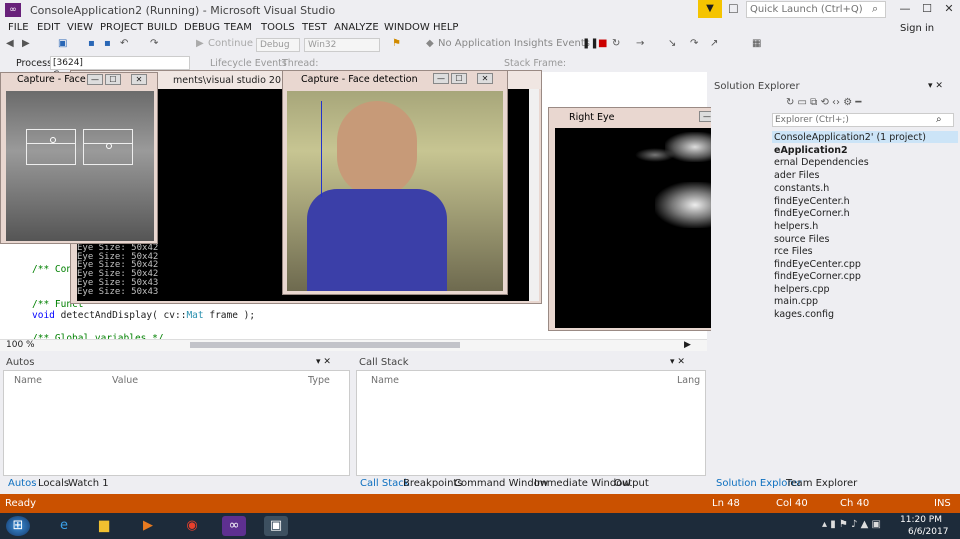 This screenshot has width=960, height=539. I want to click on step-out-icon: ↗, so click(714, 43).